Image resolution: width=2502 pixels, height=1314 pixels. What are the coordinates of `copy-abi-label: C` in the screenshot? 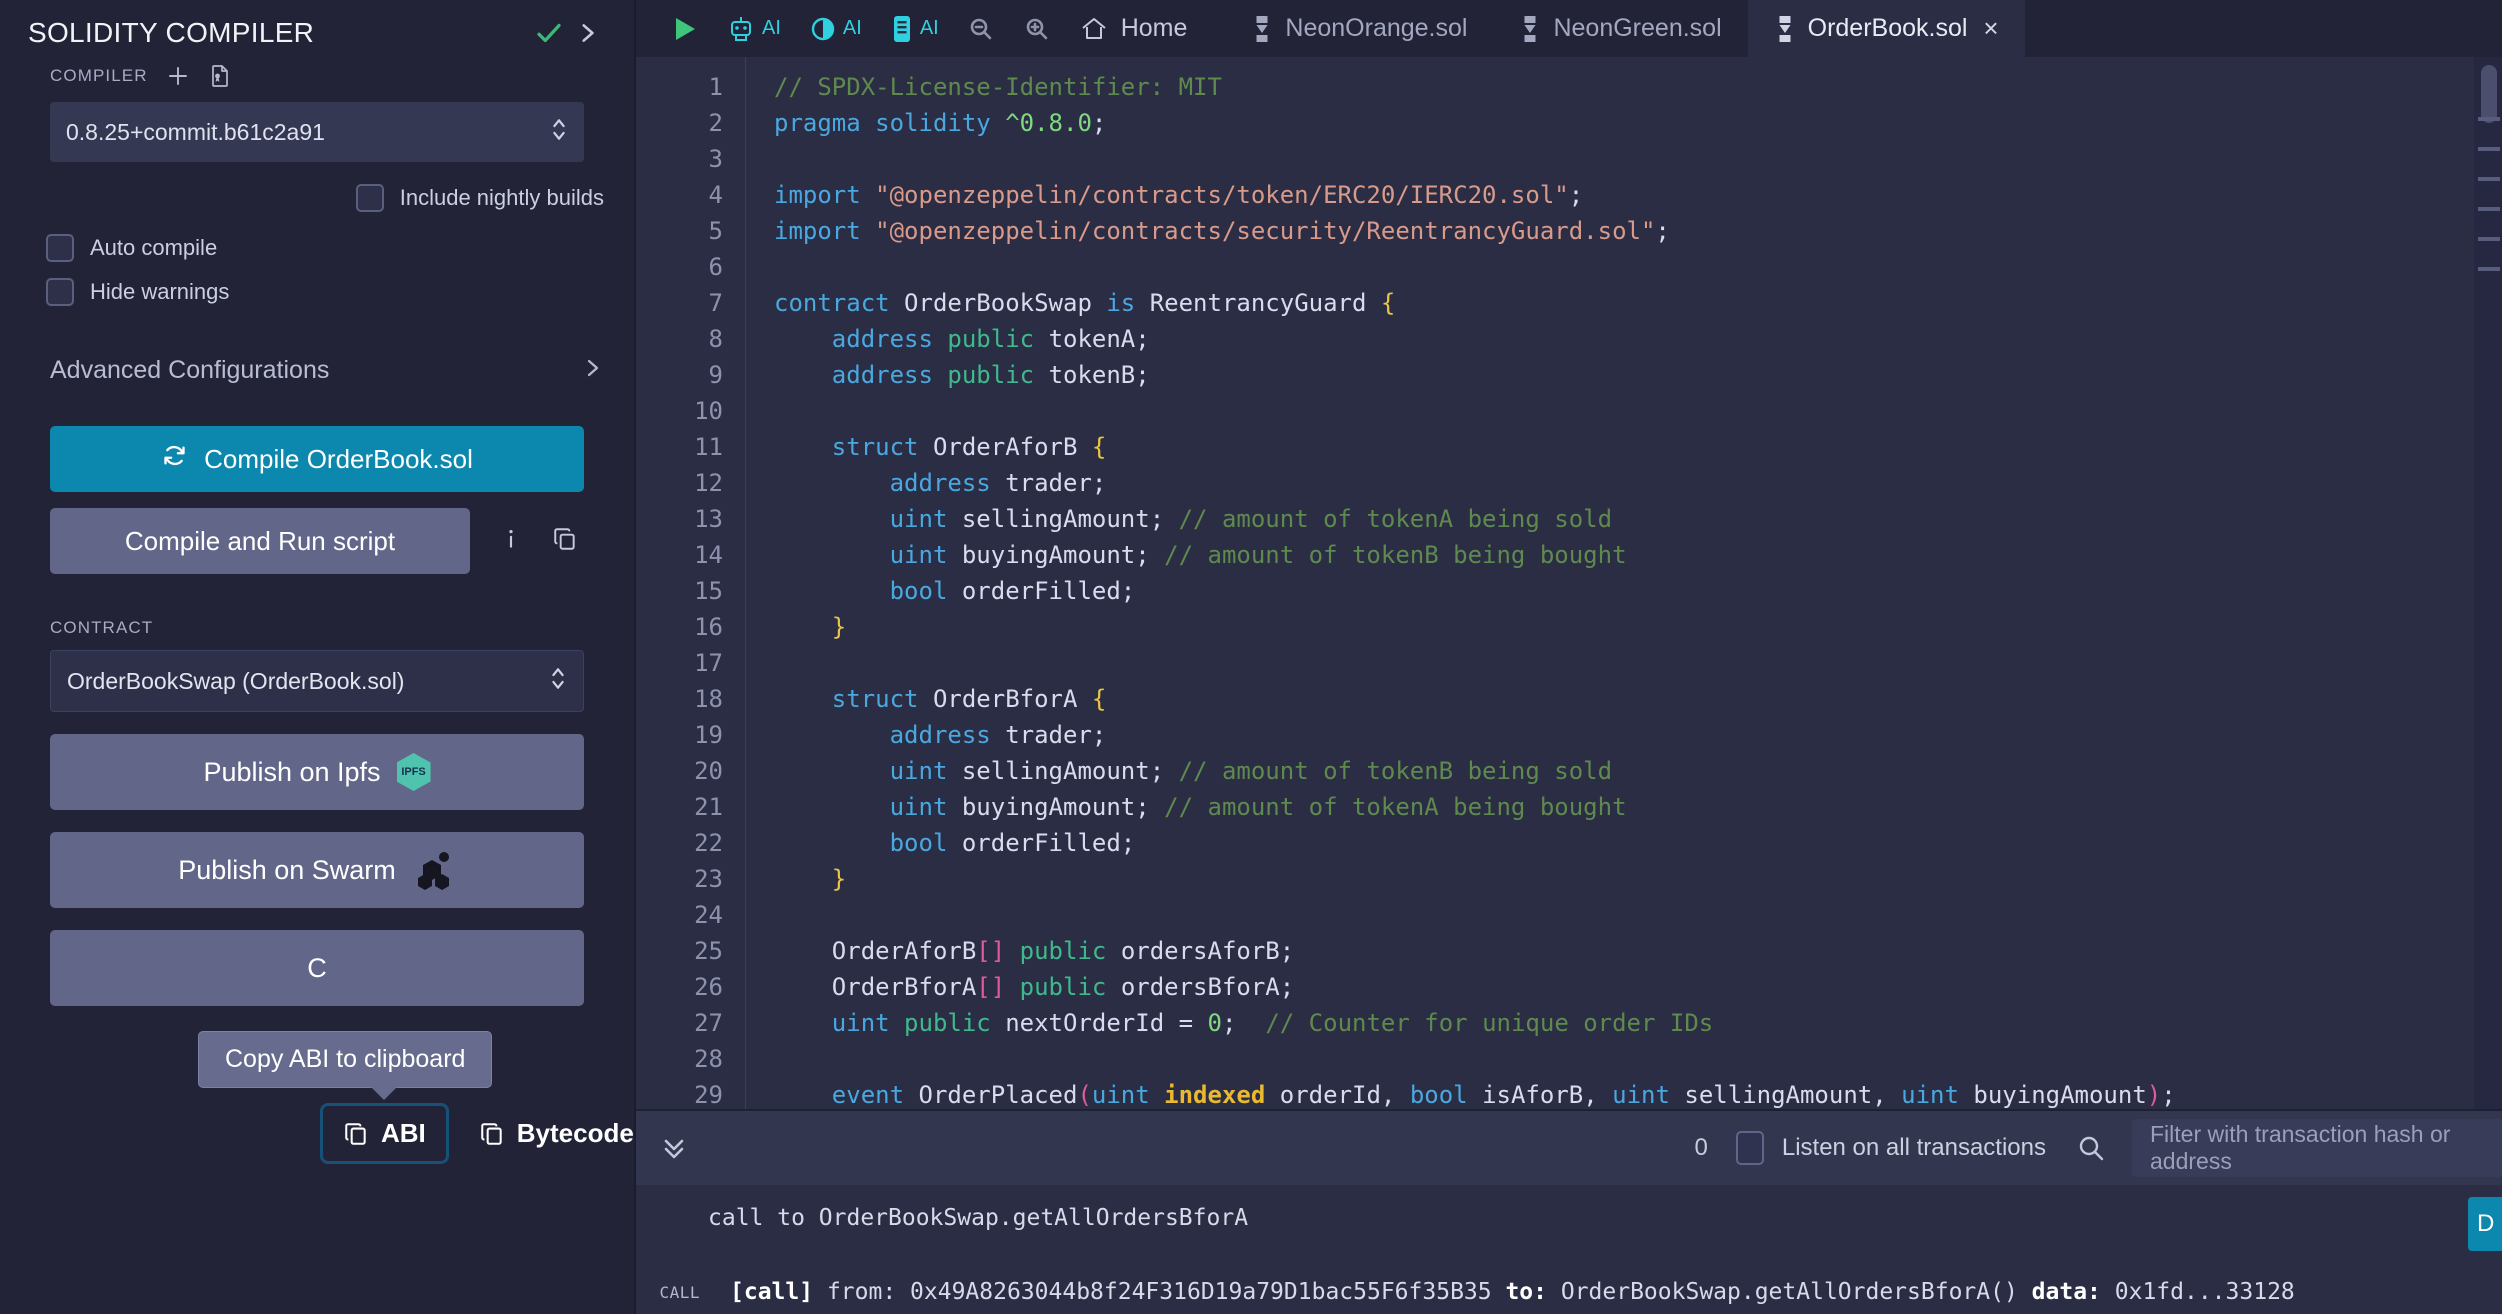 It's located at (317, 967).